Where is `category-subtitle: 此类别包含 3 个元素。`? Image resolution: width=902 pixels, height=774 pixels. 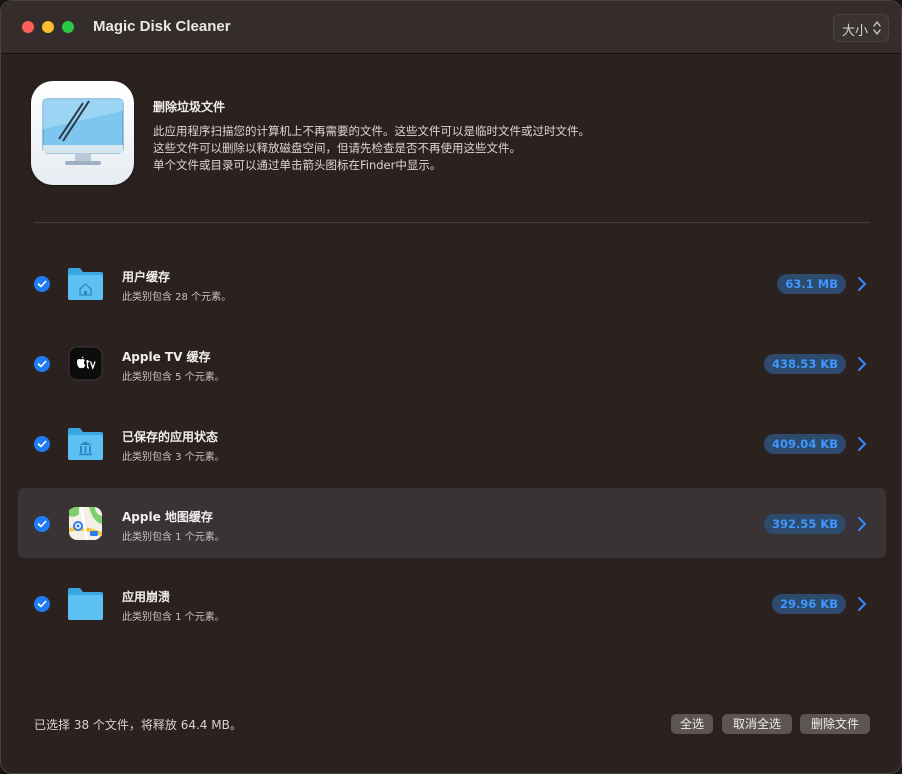 category-subtitle: 此类别包含 3 个元素。 is located at coordinates (173, 457).